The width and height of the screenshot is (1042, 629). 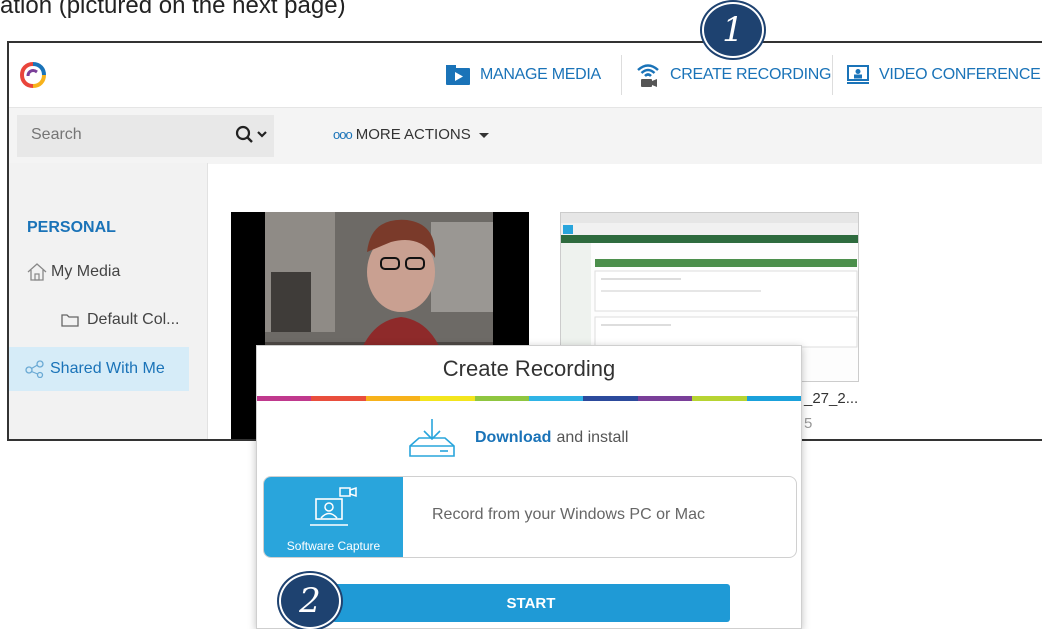 I want to click on search-button, so click(x=252, y=137).